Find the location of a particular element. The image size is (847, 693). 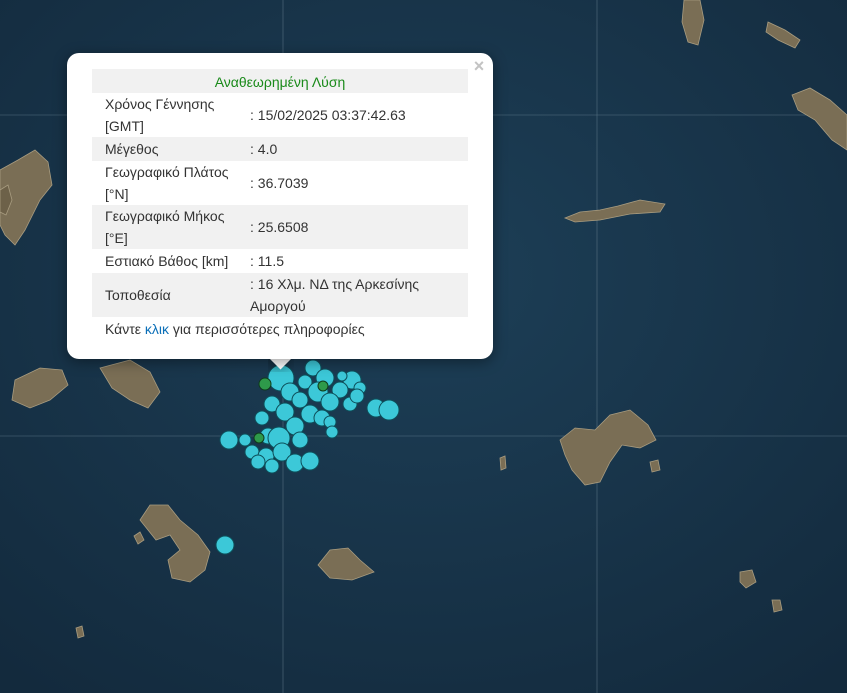

row-depth: Εστιακό Βάθος [km] : 11.5 is located at coordinates (280, 261).